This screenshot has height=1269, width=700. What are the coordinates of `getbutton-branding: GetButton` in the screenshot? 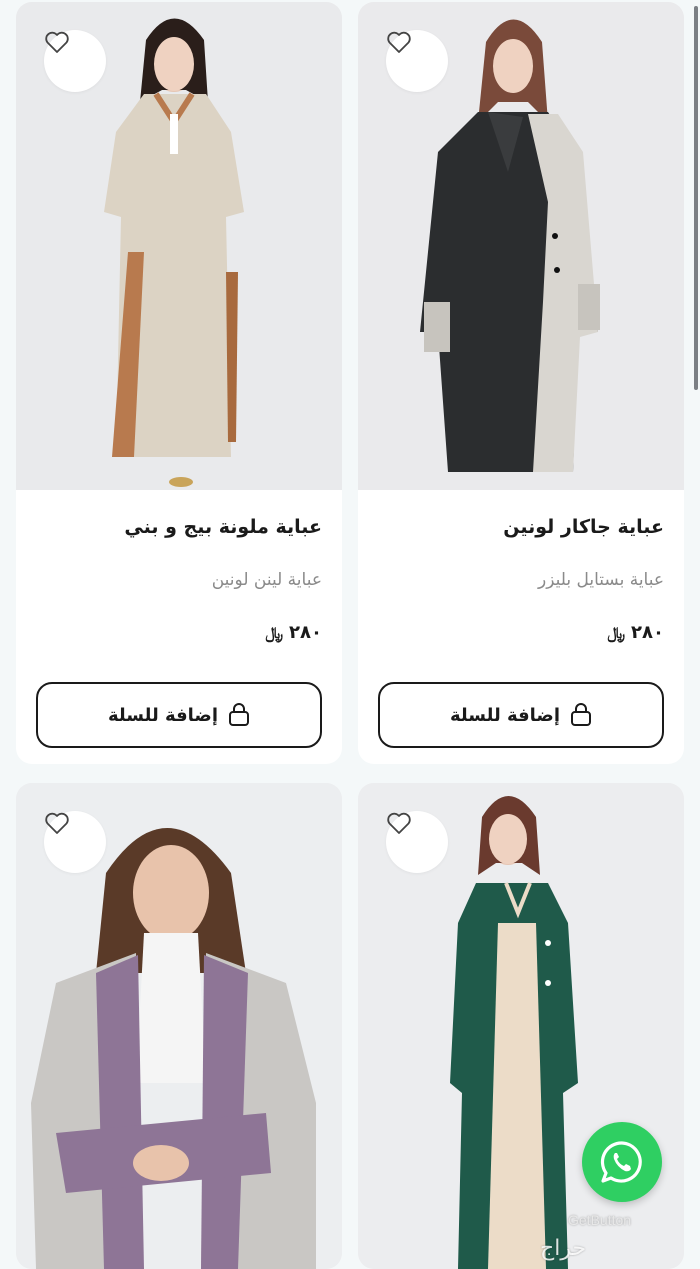 It's located at (599, 1220).